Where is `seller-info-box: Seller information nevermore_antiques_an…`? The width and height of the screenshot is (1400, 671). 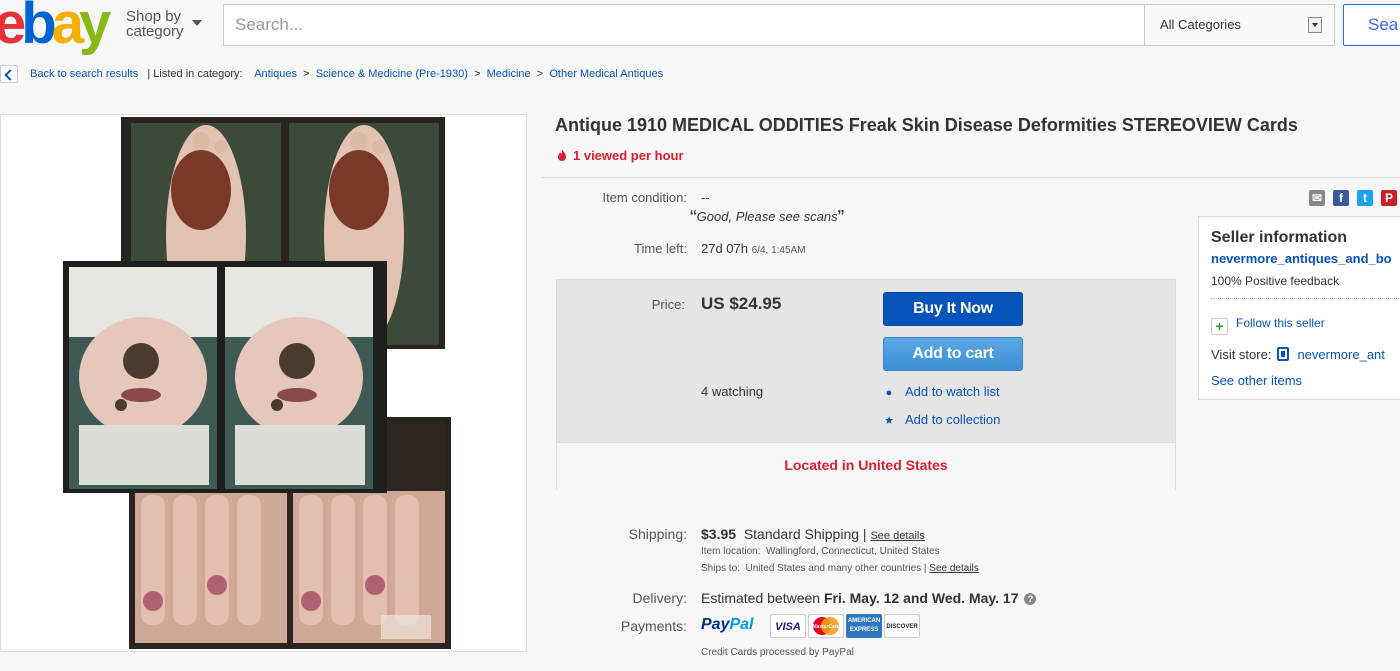 seller-info-box: Seller information nevermore_antiques_an… is located at coordinates (1299, 308).